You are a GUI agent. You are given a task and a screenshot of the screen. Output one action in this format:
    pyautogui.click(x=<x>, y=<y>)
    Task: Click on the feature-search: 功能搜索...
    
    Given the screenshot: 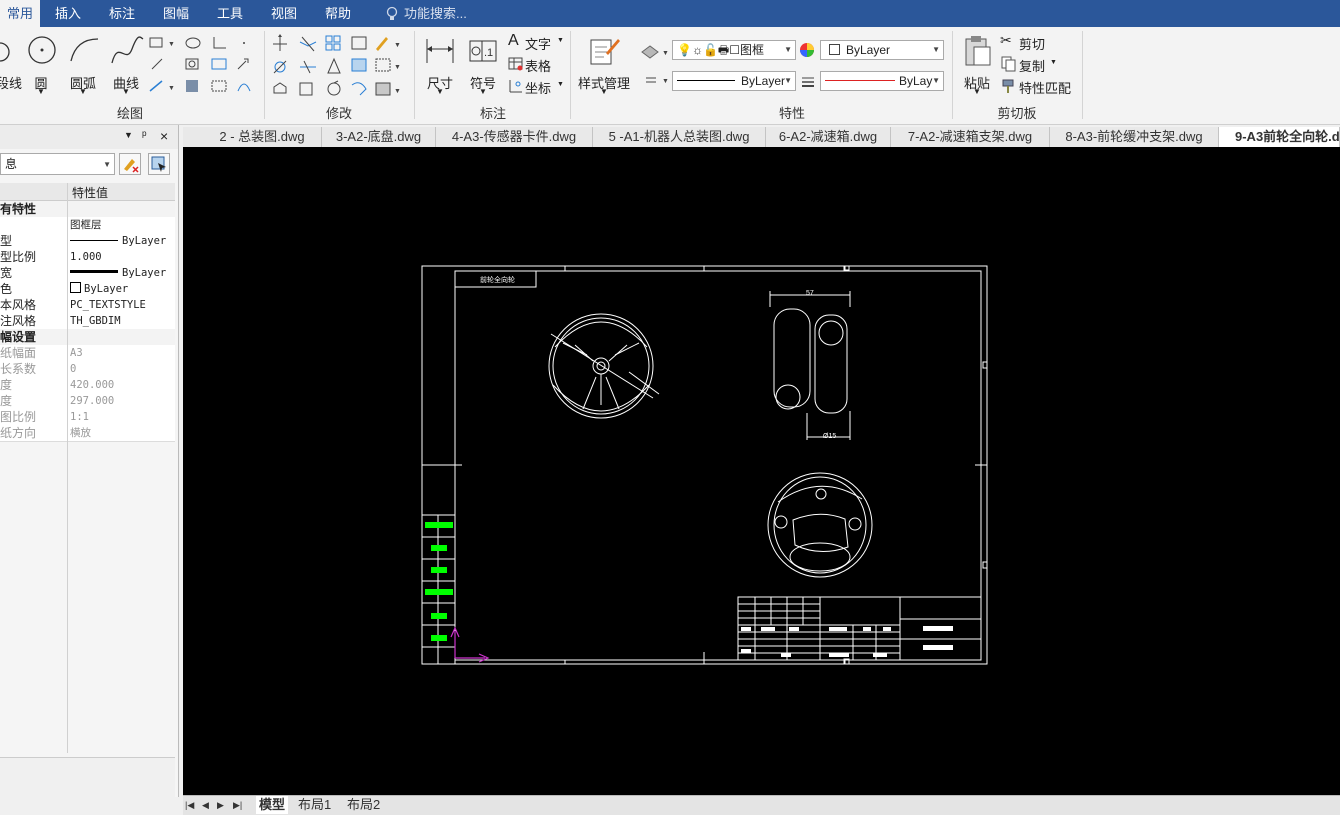 What is the action you would take?
    pyautogui.click(x=444, y=13)
    